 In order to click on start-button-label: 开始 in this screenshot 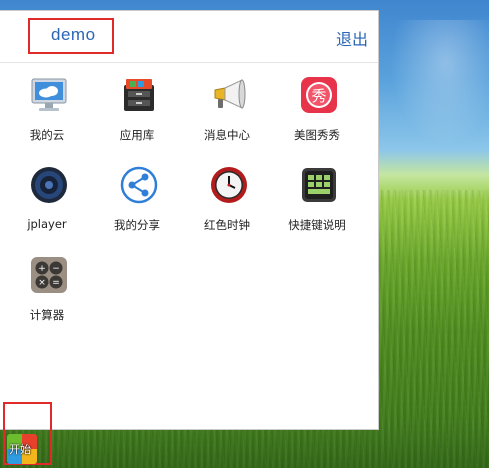, I will do `click(20, 449)`.